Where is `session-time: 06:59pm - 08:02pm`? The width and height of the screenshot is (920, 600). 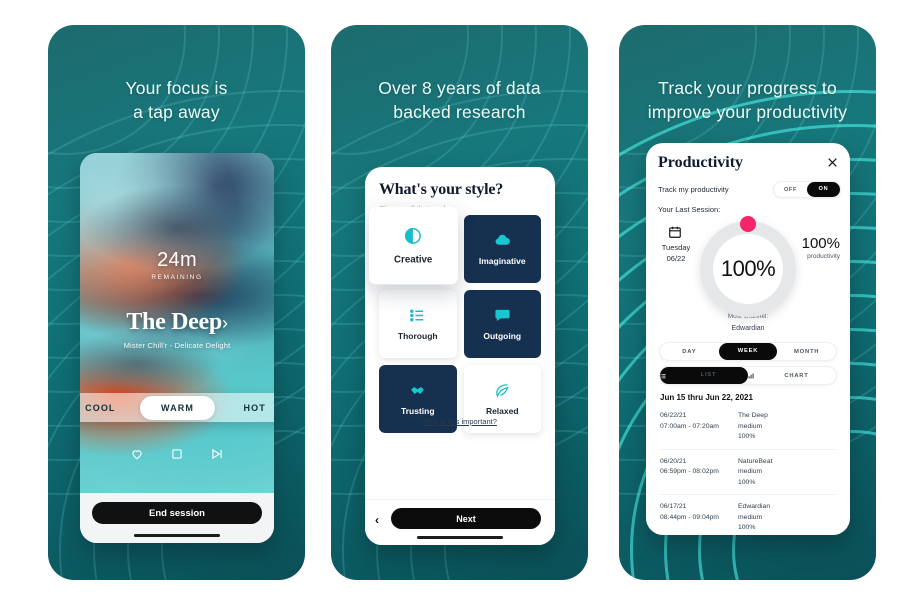 session-time: 06:59pm - 08:02pm is located at coordinates (689, 472).